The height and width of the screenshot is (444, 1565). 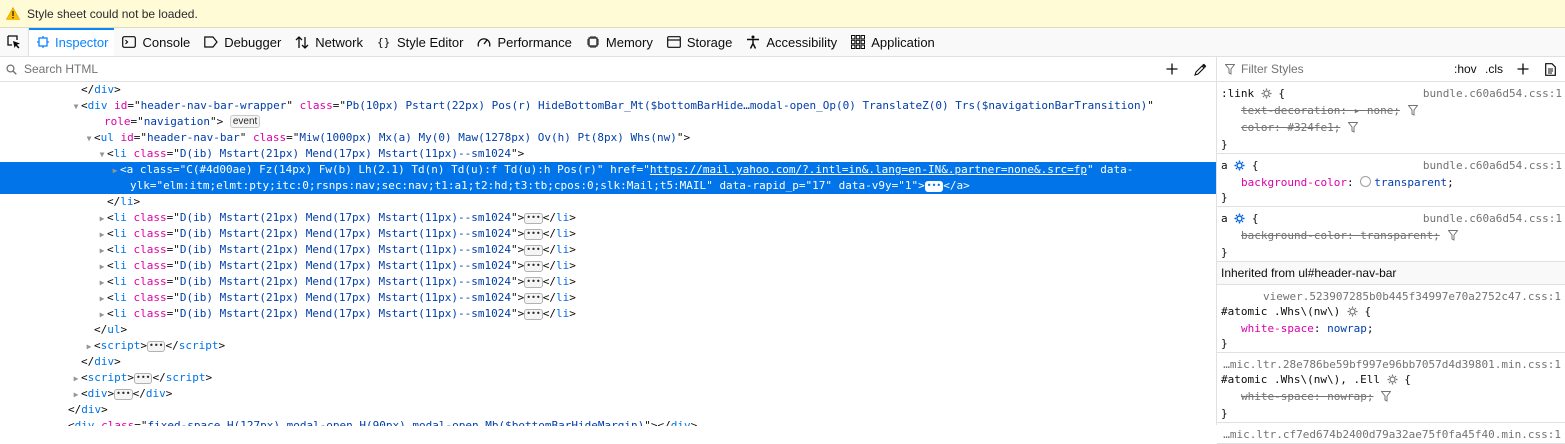 I want to click on markup-line: </li>, so click(x=608, y=202).